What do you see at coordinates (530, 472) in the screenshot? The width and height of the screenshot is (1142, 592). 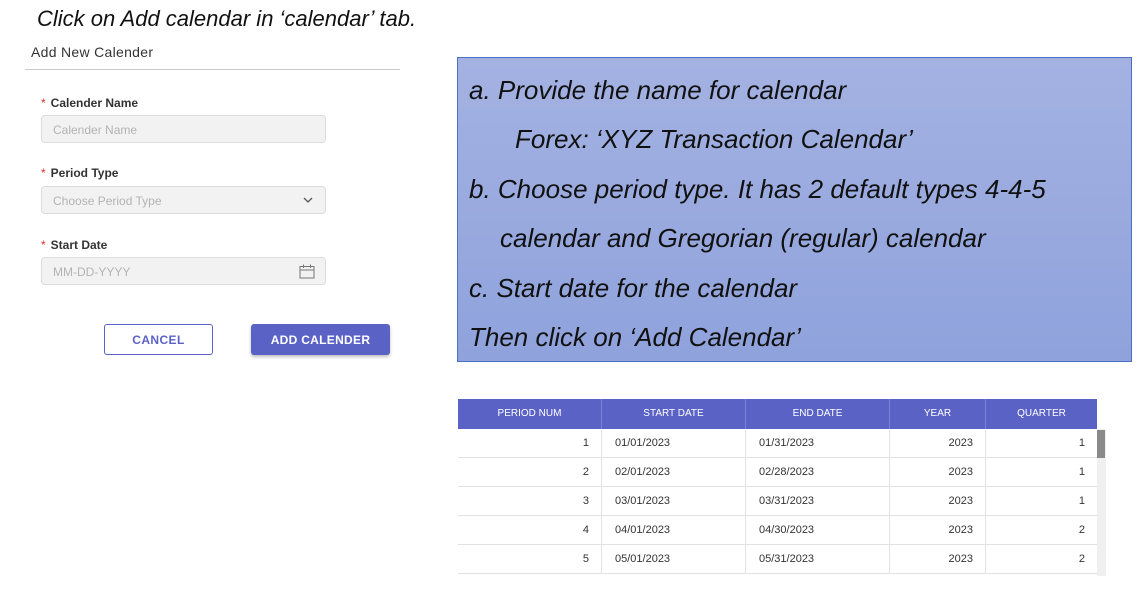 I see `cell-period-num: 2` at bounding box center [530, 472].